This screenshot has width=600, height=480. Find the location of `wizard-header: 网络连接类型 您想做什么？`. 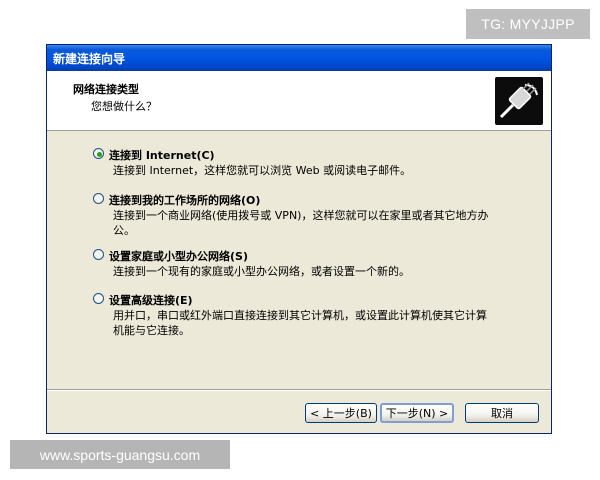

wizard-header: 网络连接类型 您想做什么？ is located at coordinates (299, 101).